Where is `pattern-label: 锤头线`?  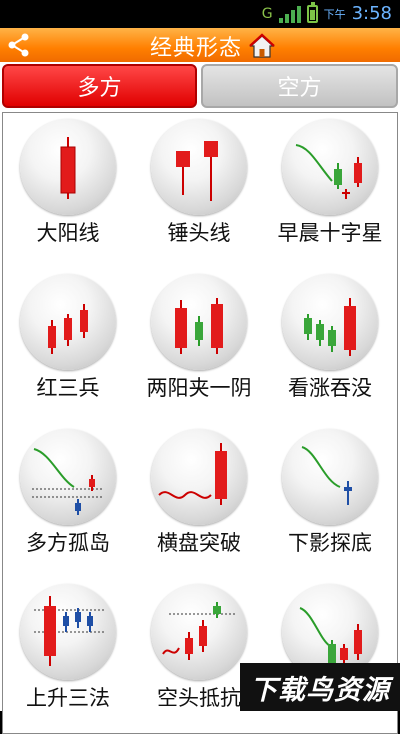 pattern-label: 锤头线 is located at coordinates (199, 233).